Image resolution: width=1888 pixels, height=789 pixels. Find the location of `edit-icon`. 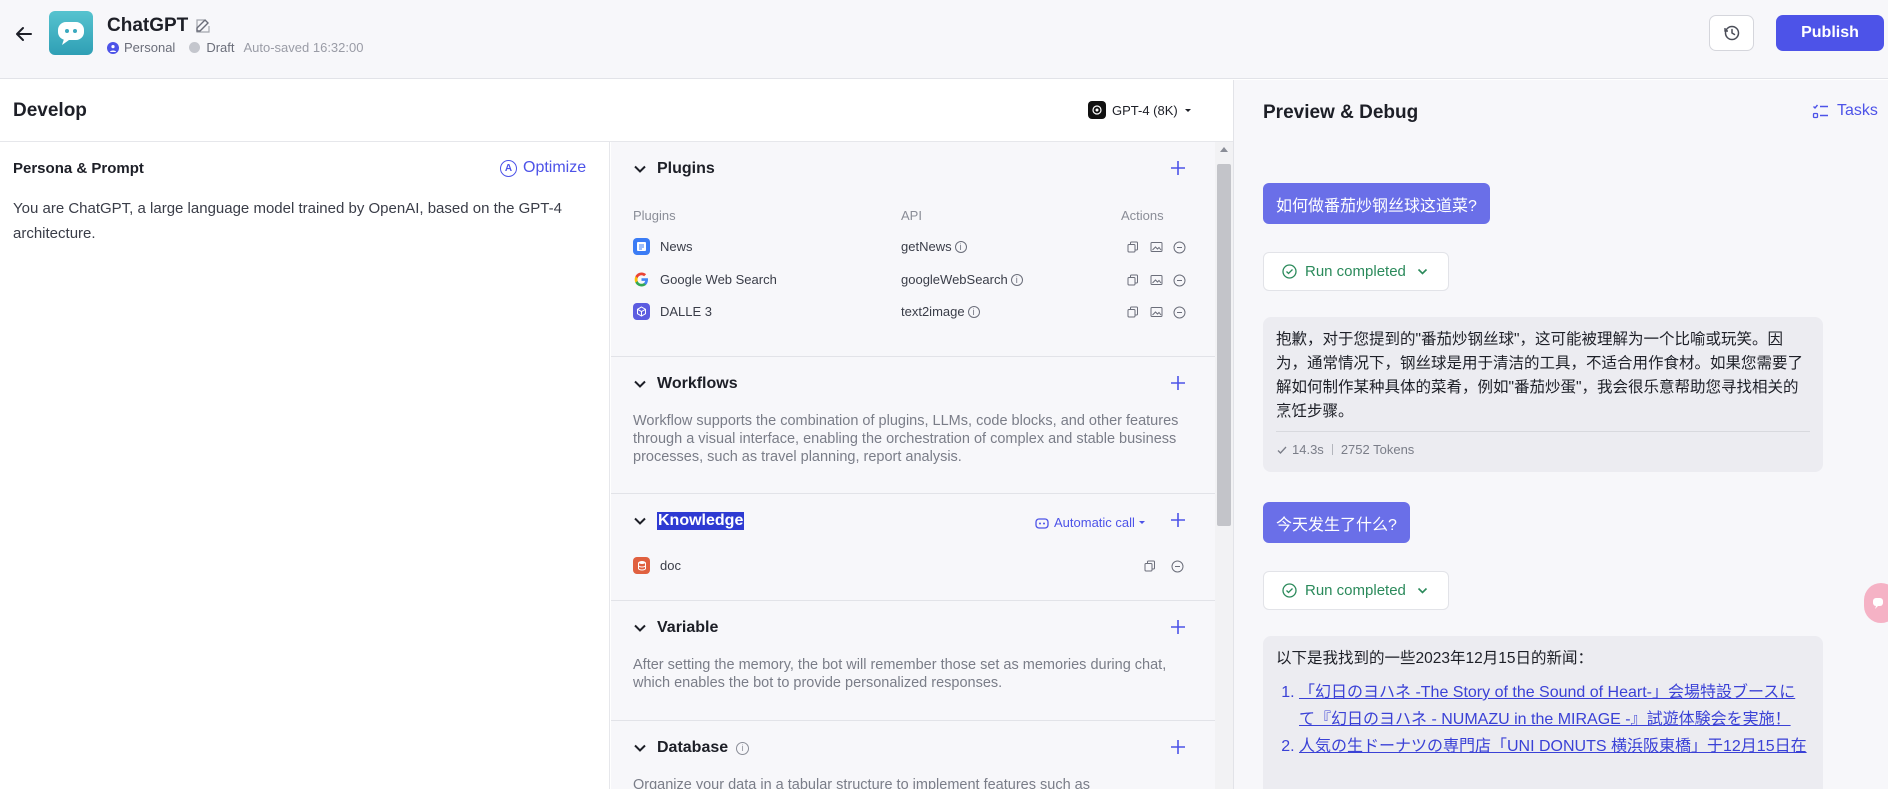

edit-icon is located at coordinates (203, 26).